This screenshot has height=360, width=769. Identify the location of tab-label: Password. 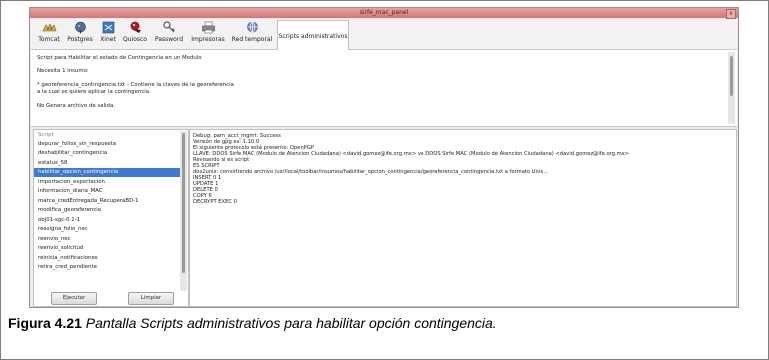
(169, 39).